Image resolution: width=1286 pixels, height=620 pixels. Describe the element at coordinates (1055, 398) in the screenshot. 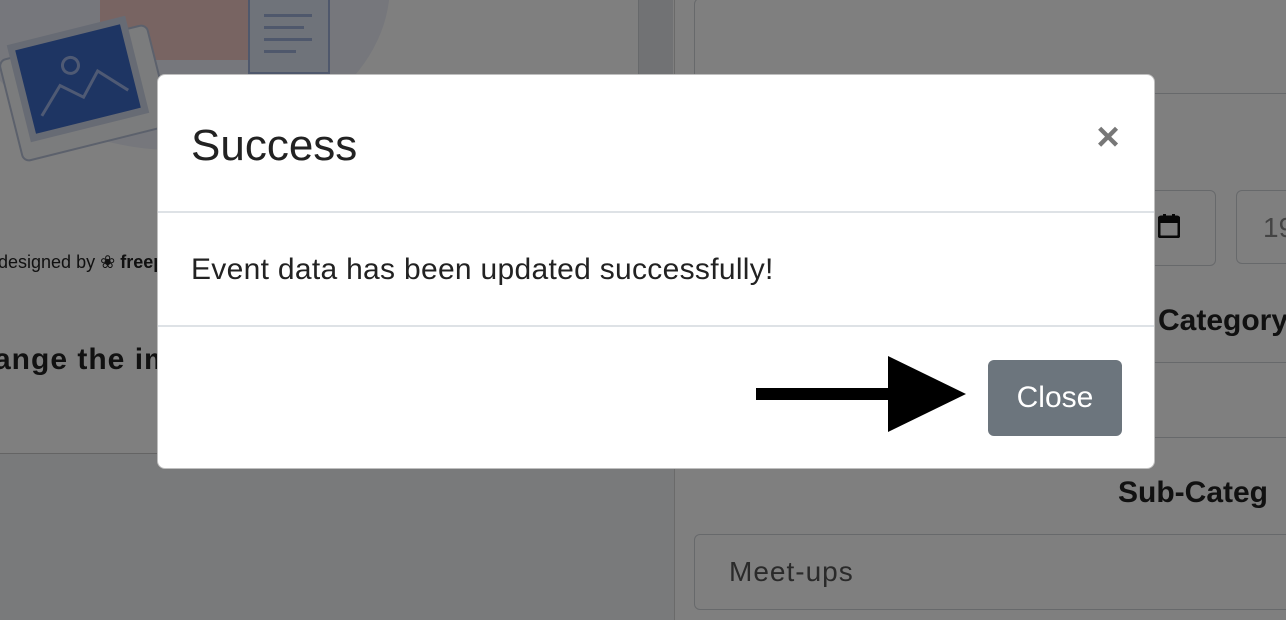

I see `close-button: Close` at that location.